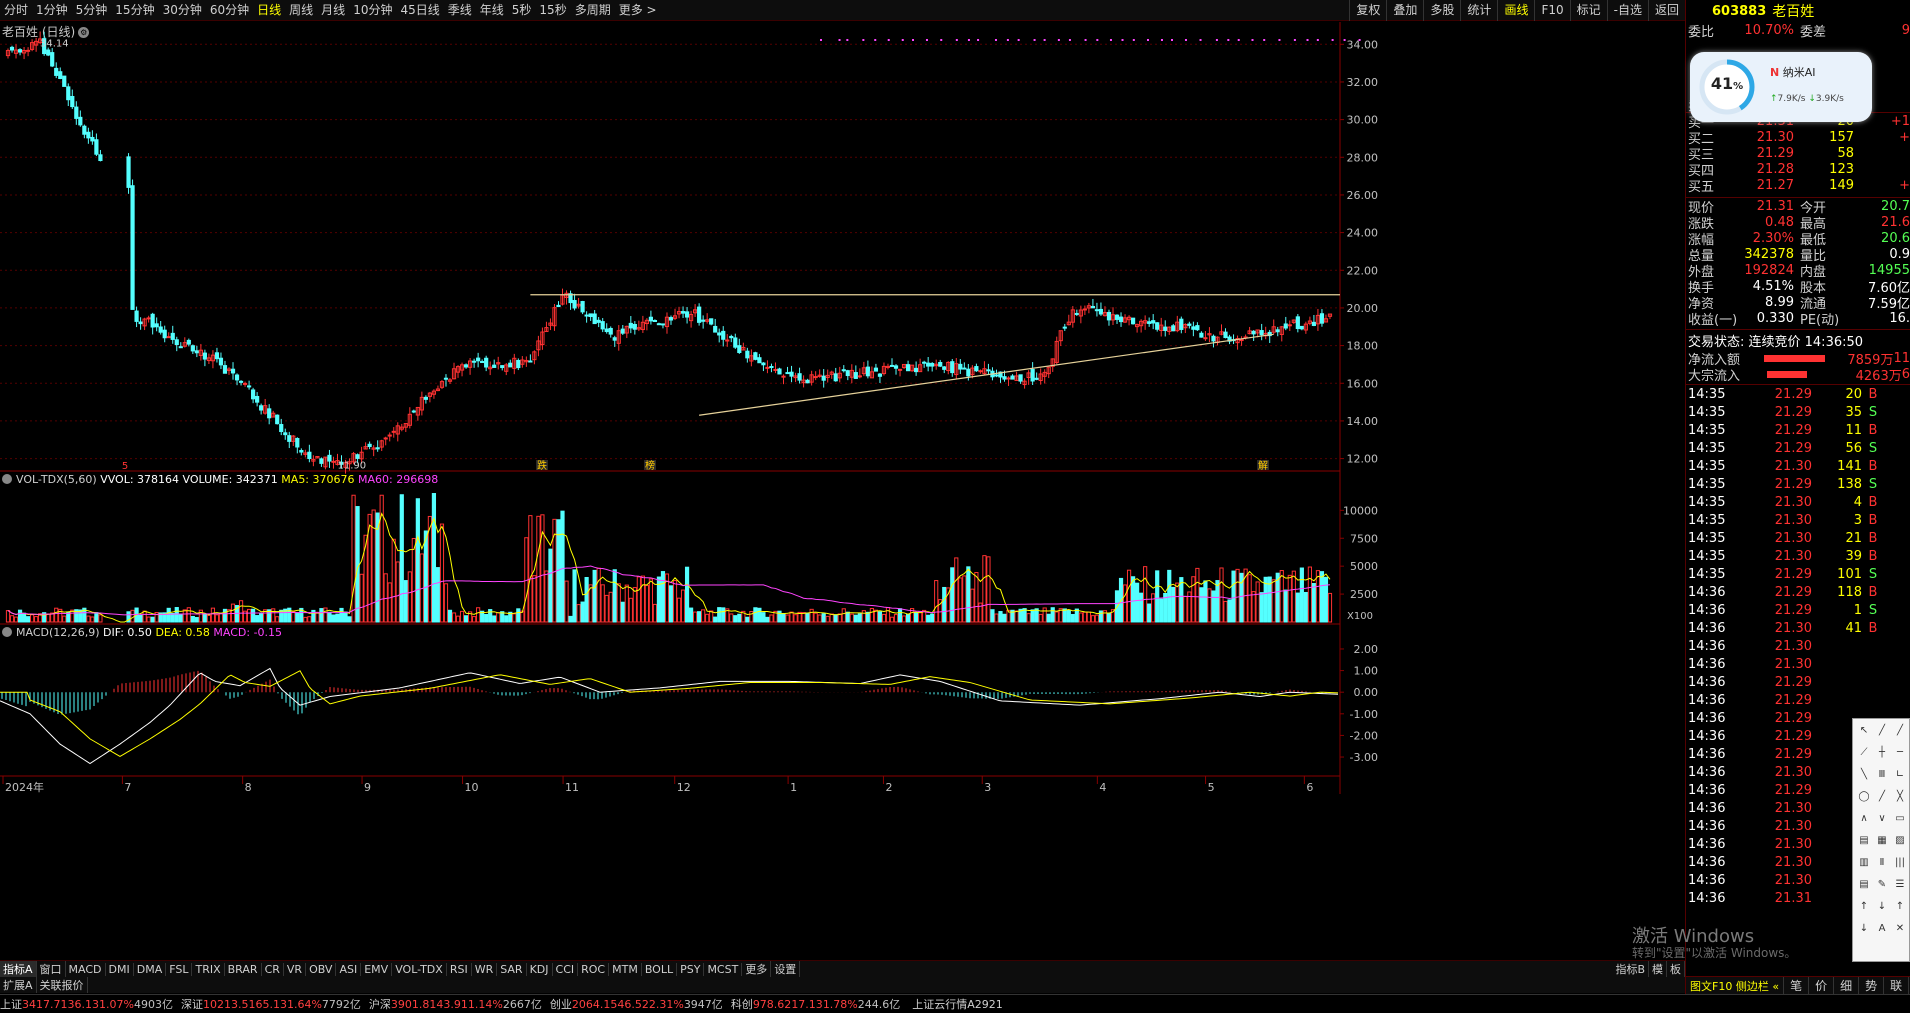 Image resolution: width=1910 pixels, height=1013 pixels. Describe the element at coordinates (62, 985) in the screenshot. I see `extension-tab: 关联报价` at that location.